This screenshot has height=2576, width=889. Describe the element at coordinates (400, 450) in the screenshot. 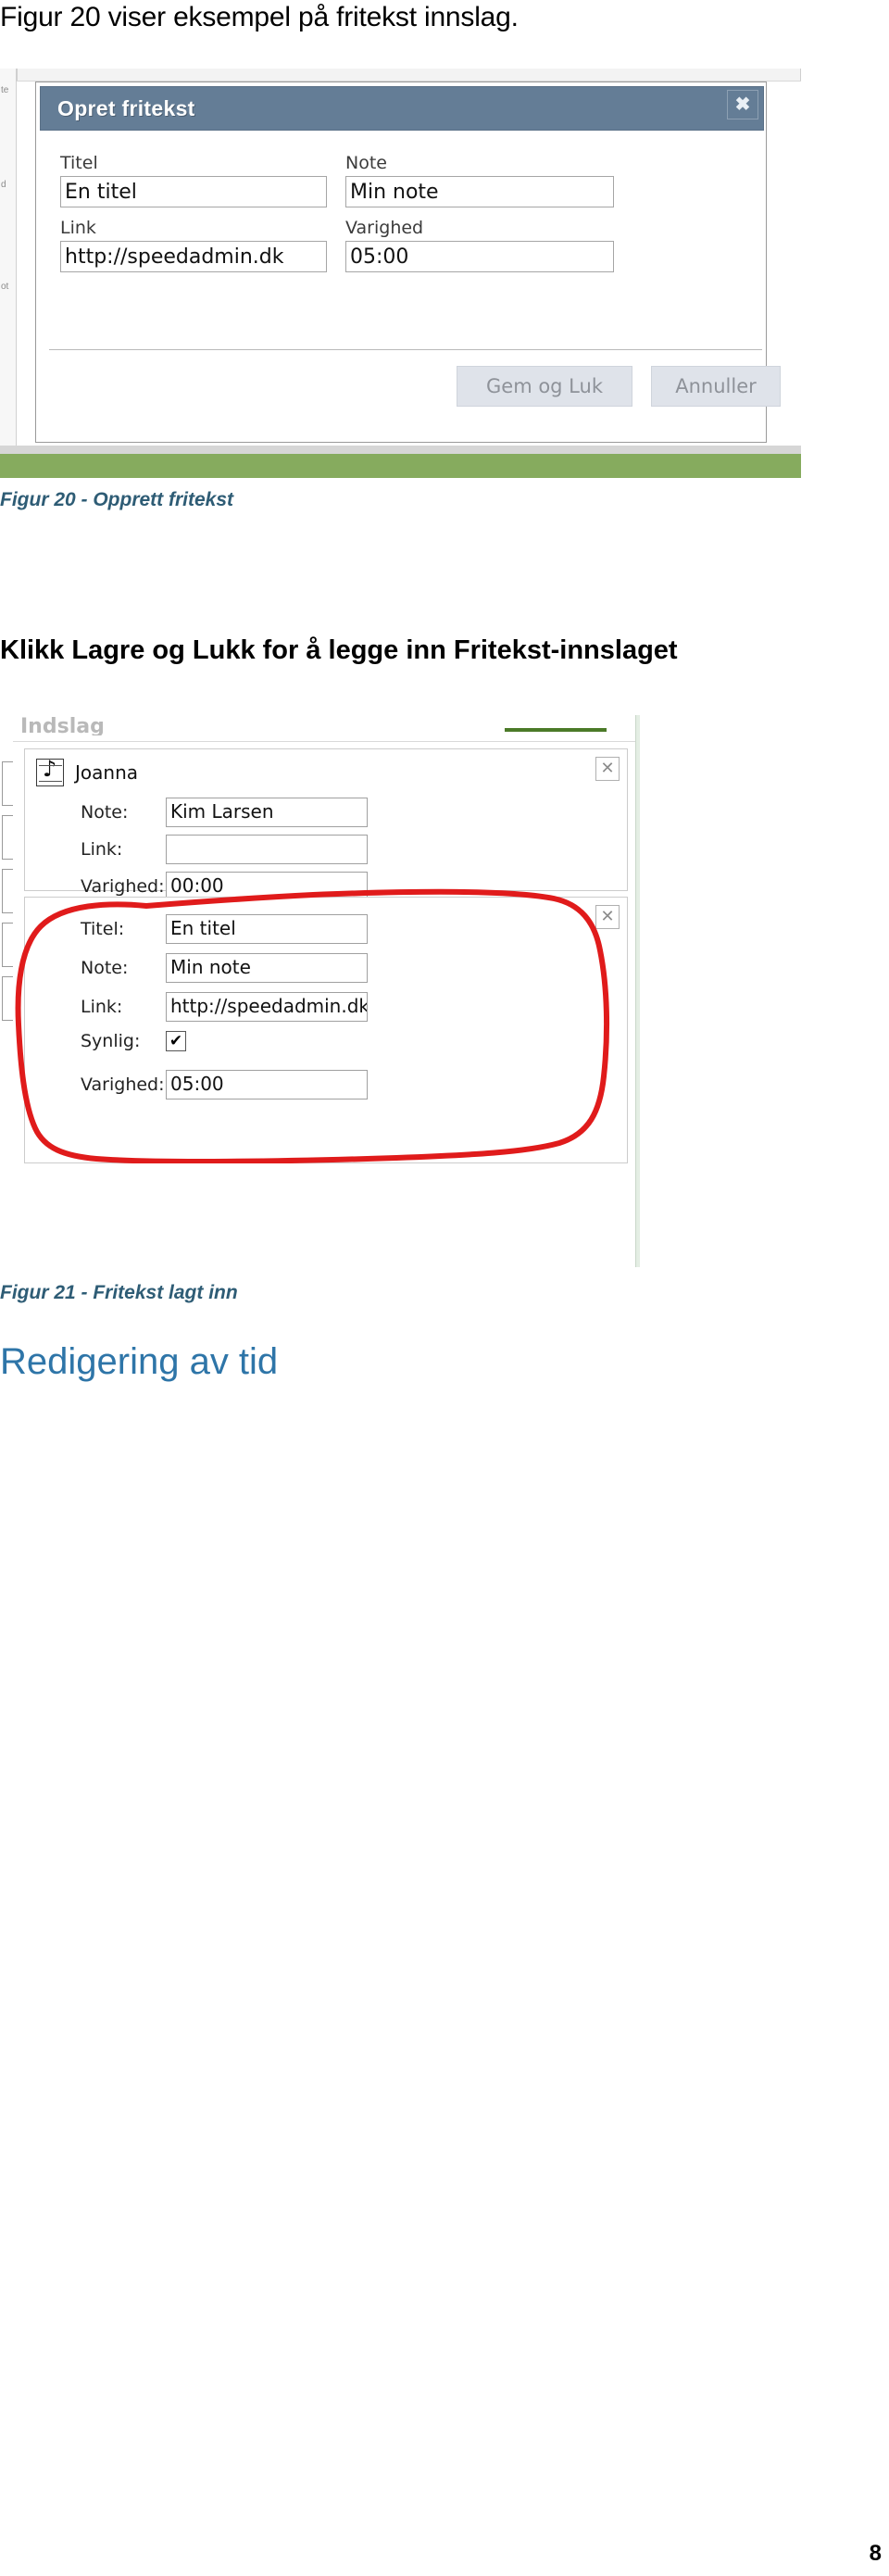

I see `screenshot-grey-bar` at that location.